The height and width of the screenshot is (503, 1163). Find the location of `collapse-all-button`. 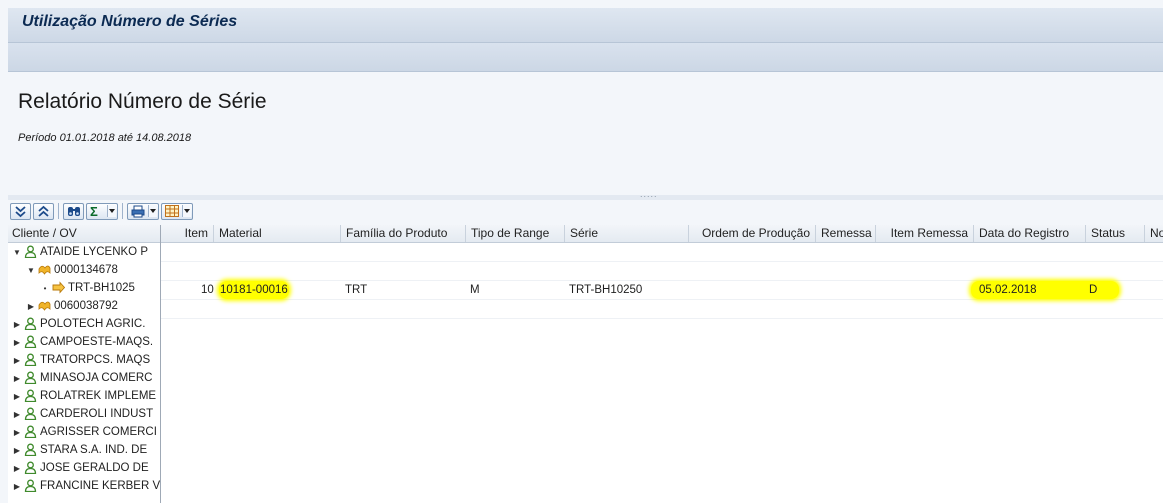

collapse-all-button is located at coordinates (43, 211).